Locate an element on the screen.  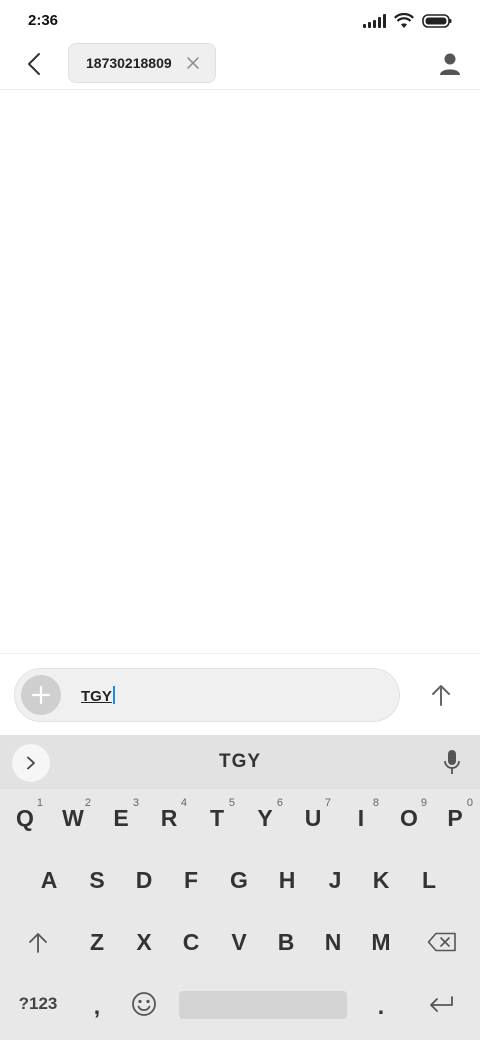
recipient-chip: 18730218809 is located at coordinates (142, 63).